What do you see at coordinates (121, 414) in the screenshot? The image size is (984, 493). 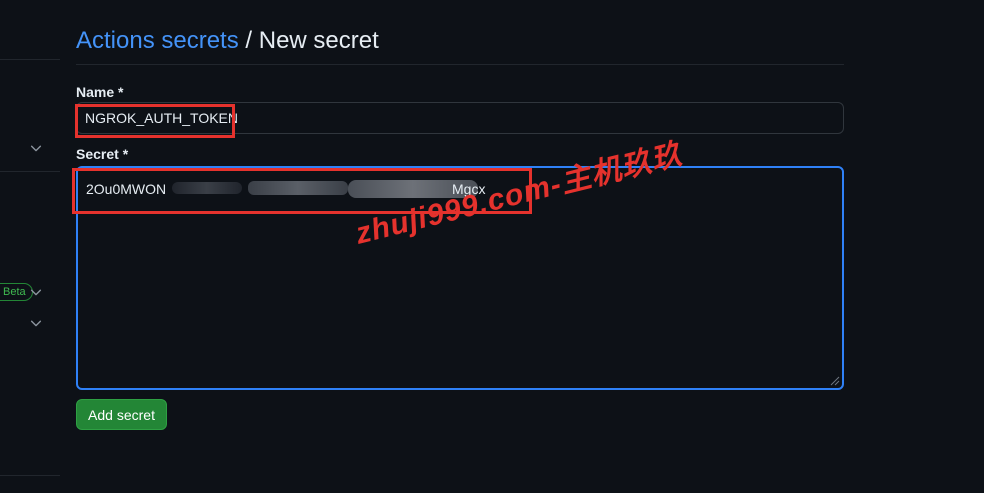 I see `add-secret-button: Add secret` at bounding box center [121, 414].